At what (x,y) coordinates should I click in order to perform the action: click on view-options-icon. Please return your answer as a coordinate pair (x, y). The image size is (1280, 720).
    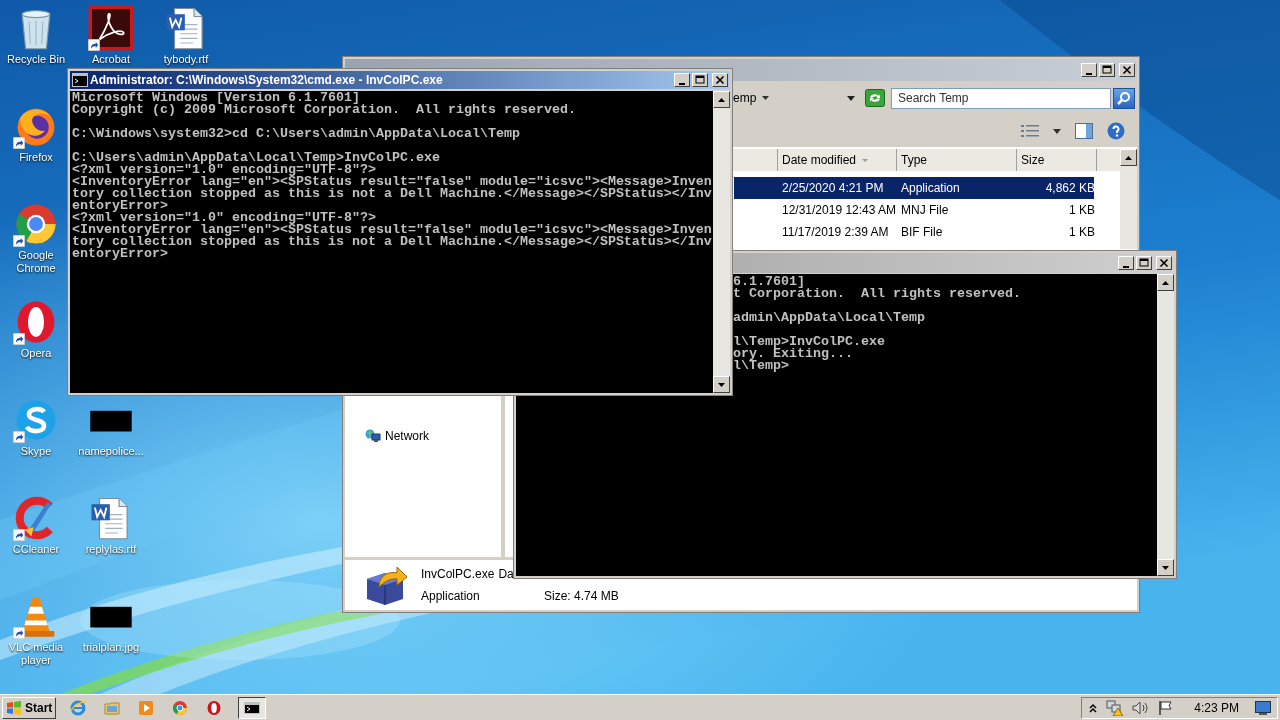
    Looking at the image, I should click on (1030, 131).